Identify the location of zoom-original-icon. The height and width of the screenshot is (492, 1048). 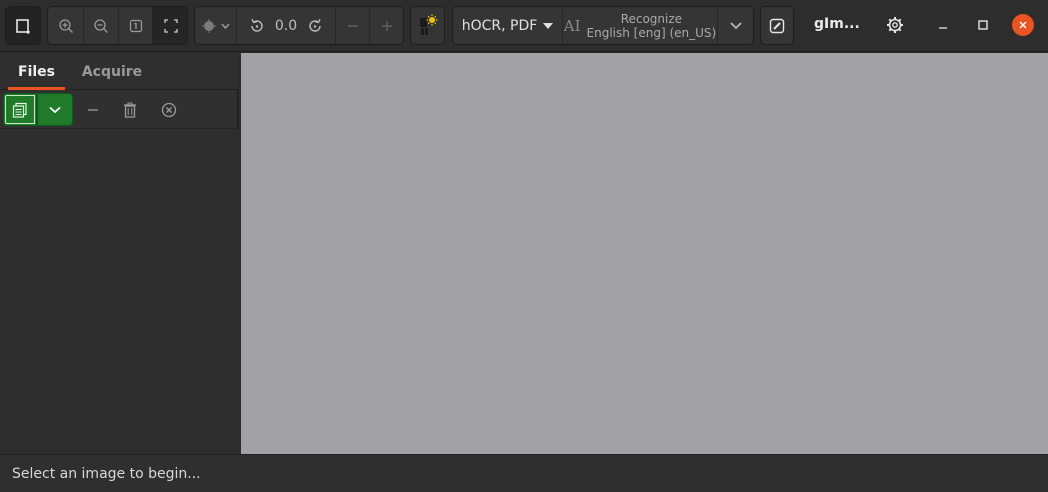
(135, 25).